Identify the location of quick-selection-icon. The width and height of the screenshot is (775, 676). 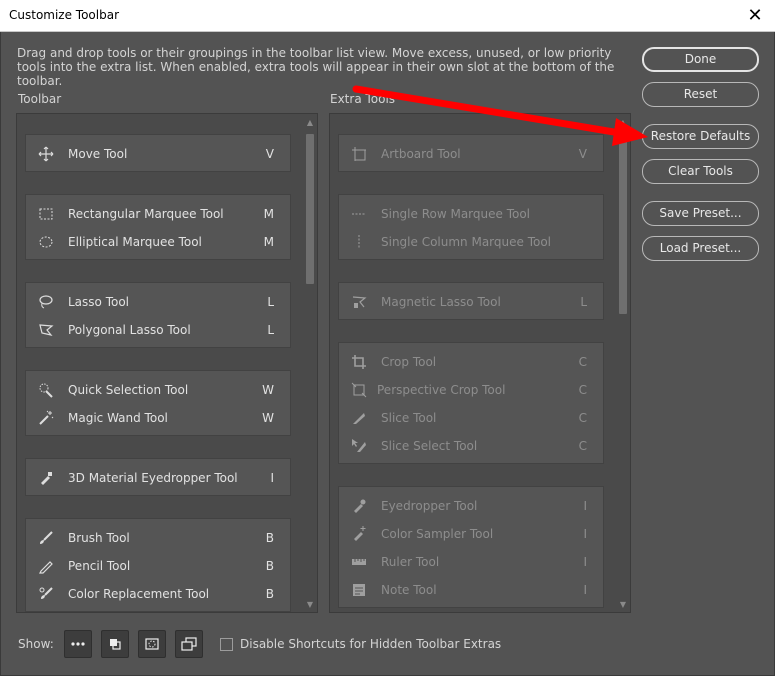
(46, 390).